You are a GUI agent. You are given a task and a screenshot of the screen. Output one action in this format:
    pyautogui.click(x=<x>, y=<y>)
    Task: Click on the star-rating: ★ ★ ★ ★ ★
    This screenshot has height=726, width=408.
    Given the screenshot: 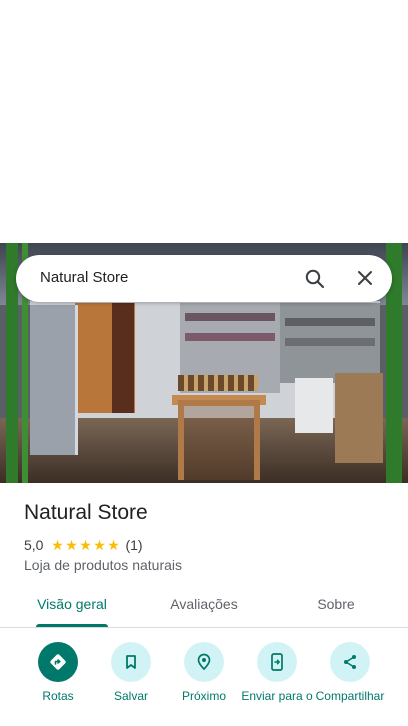 What is the action you would take?
    pyautogui.click(x=85, y=545)
    